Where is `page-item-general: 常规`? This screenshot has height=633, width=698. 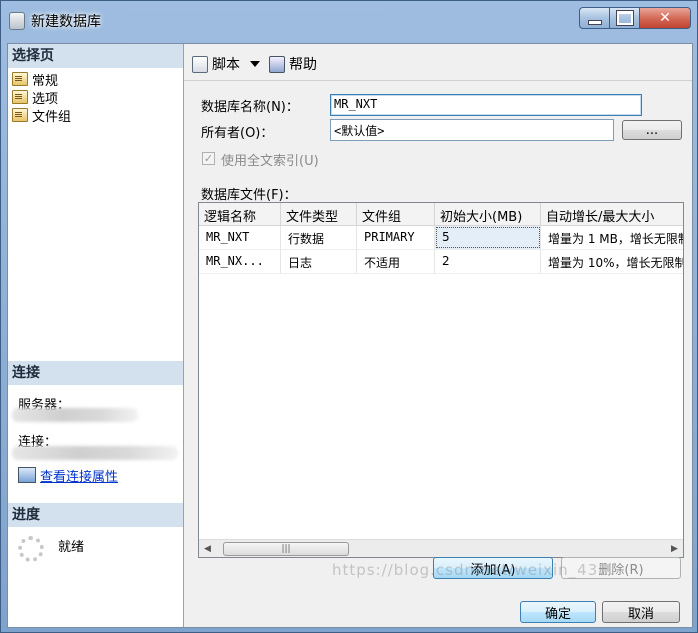 page-item-general: 常规 is located at coordinates (41, 79).